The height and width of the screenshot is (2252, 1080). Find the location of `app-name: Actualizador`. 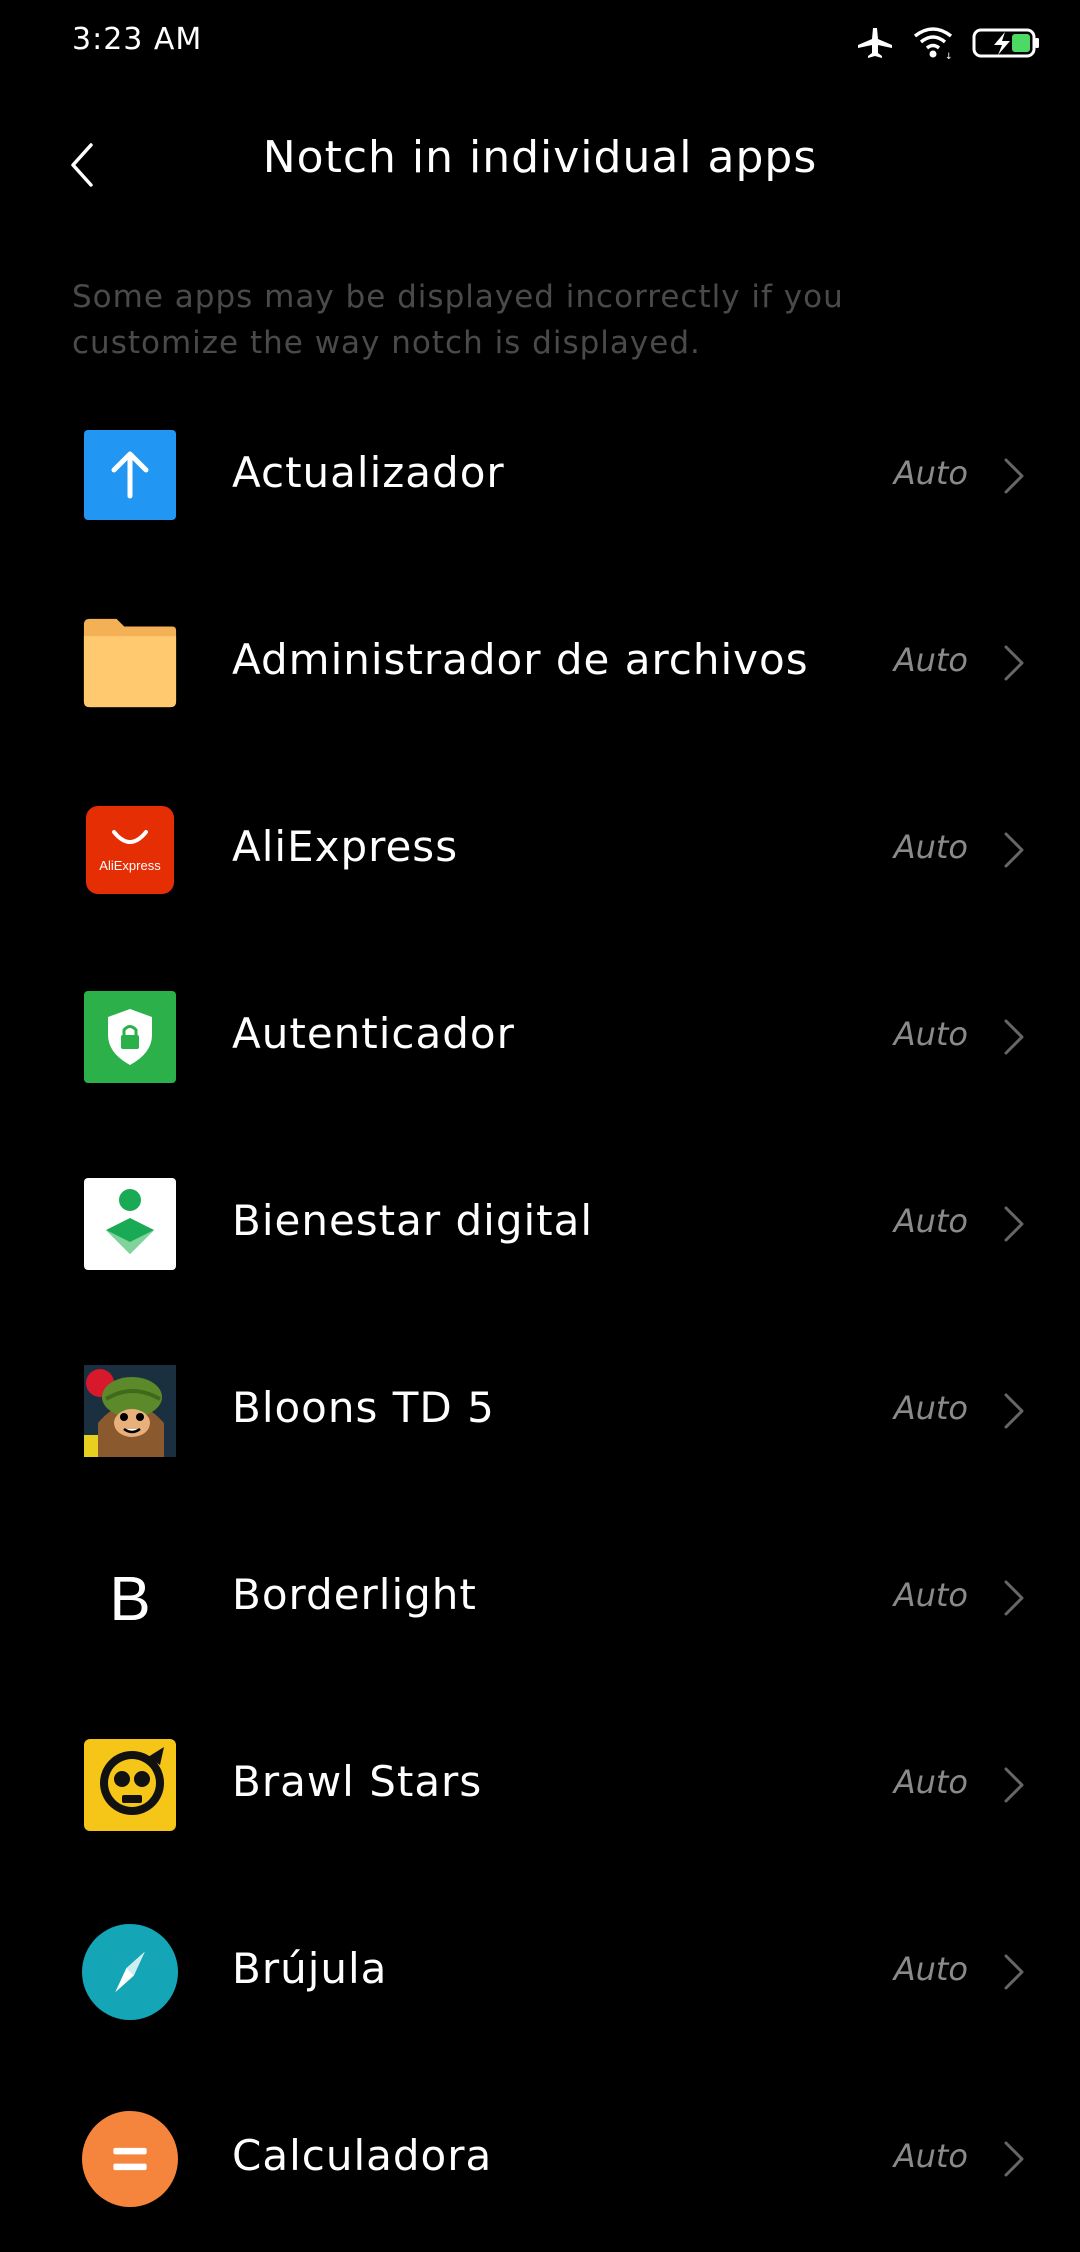

app-name: Actualizador is located at coordinates (368, 472).